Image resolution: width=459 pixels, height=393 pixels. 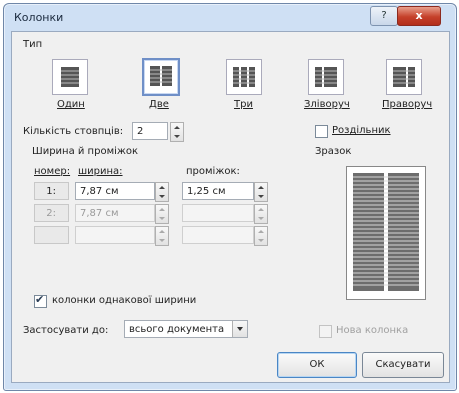 I want to click on preset-three-label: Три, so click(x=243, y=104).